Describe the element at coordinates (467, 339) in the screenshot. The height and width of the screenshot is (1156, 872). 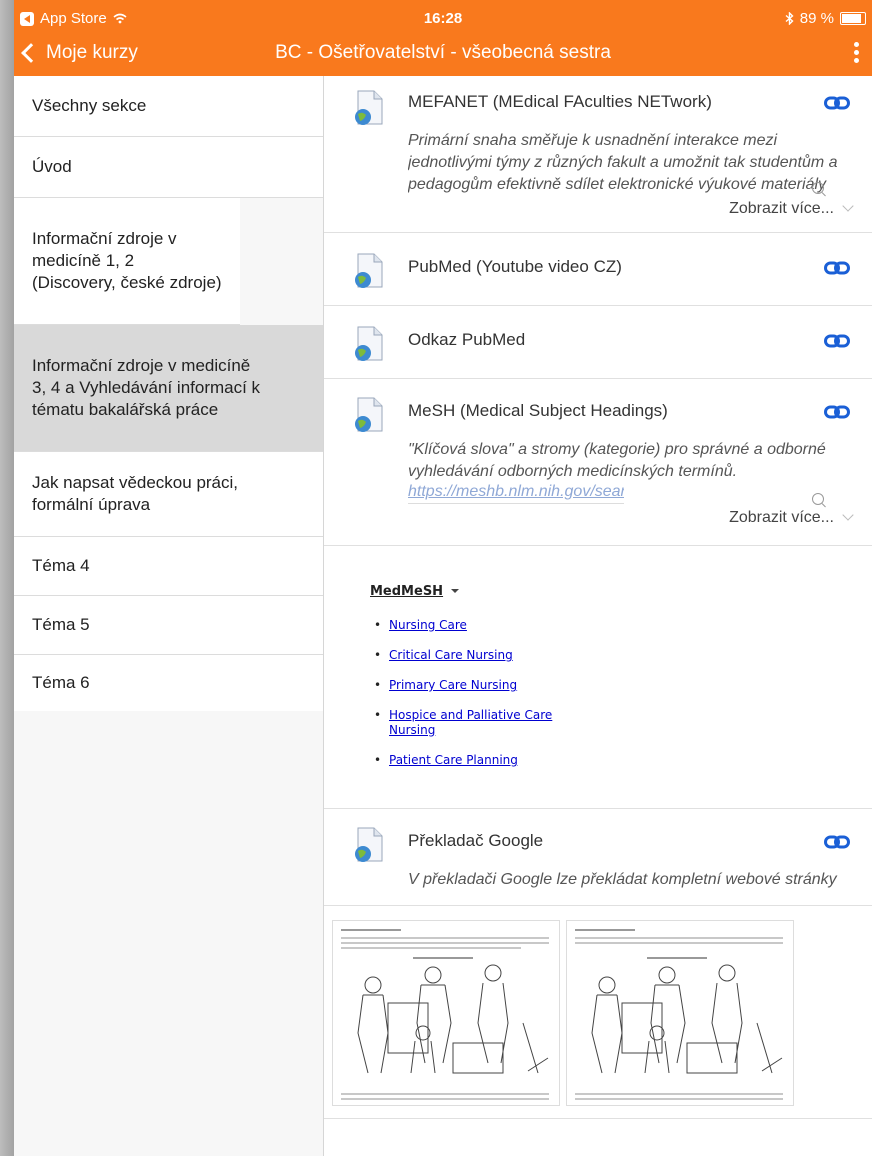
I see `resource-title: Odkaz PubMed` at that location.